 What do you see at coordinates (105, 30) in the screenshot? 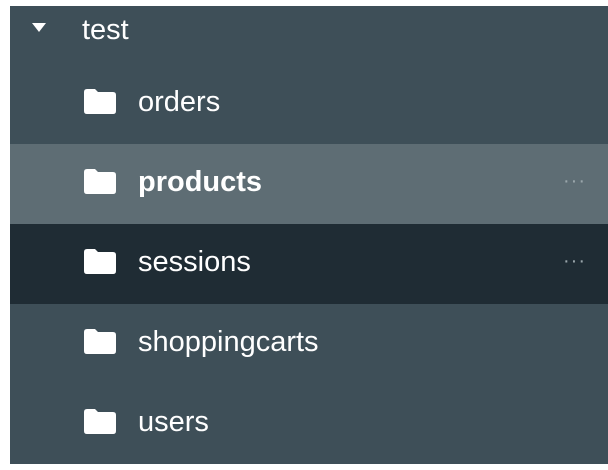
I see `database-label: test` at bounding box center [105, 30].